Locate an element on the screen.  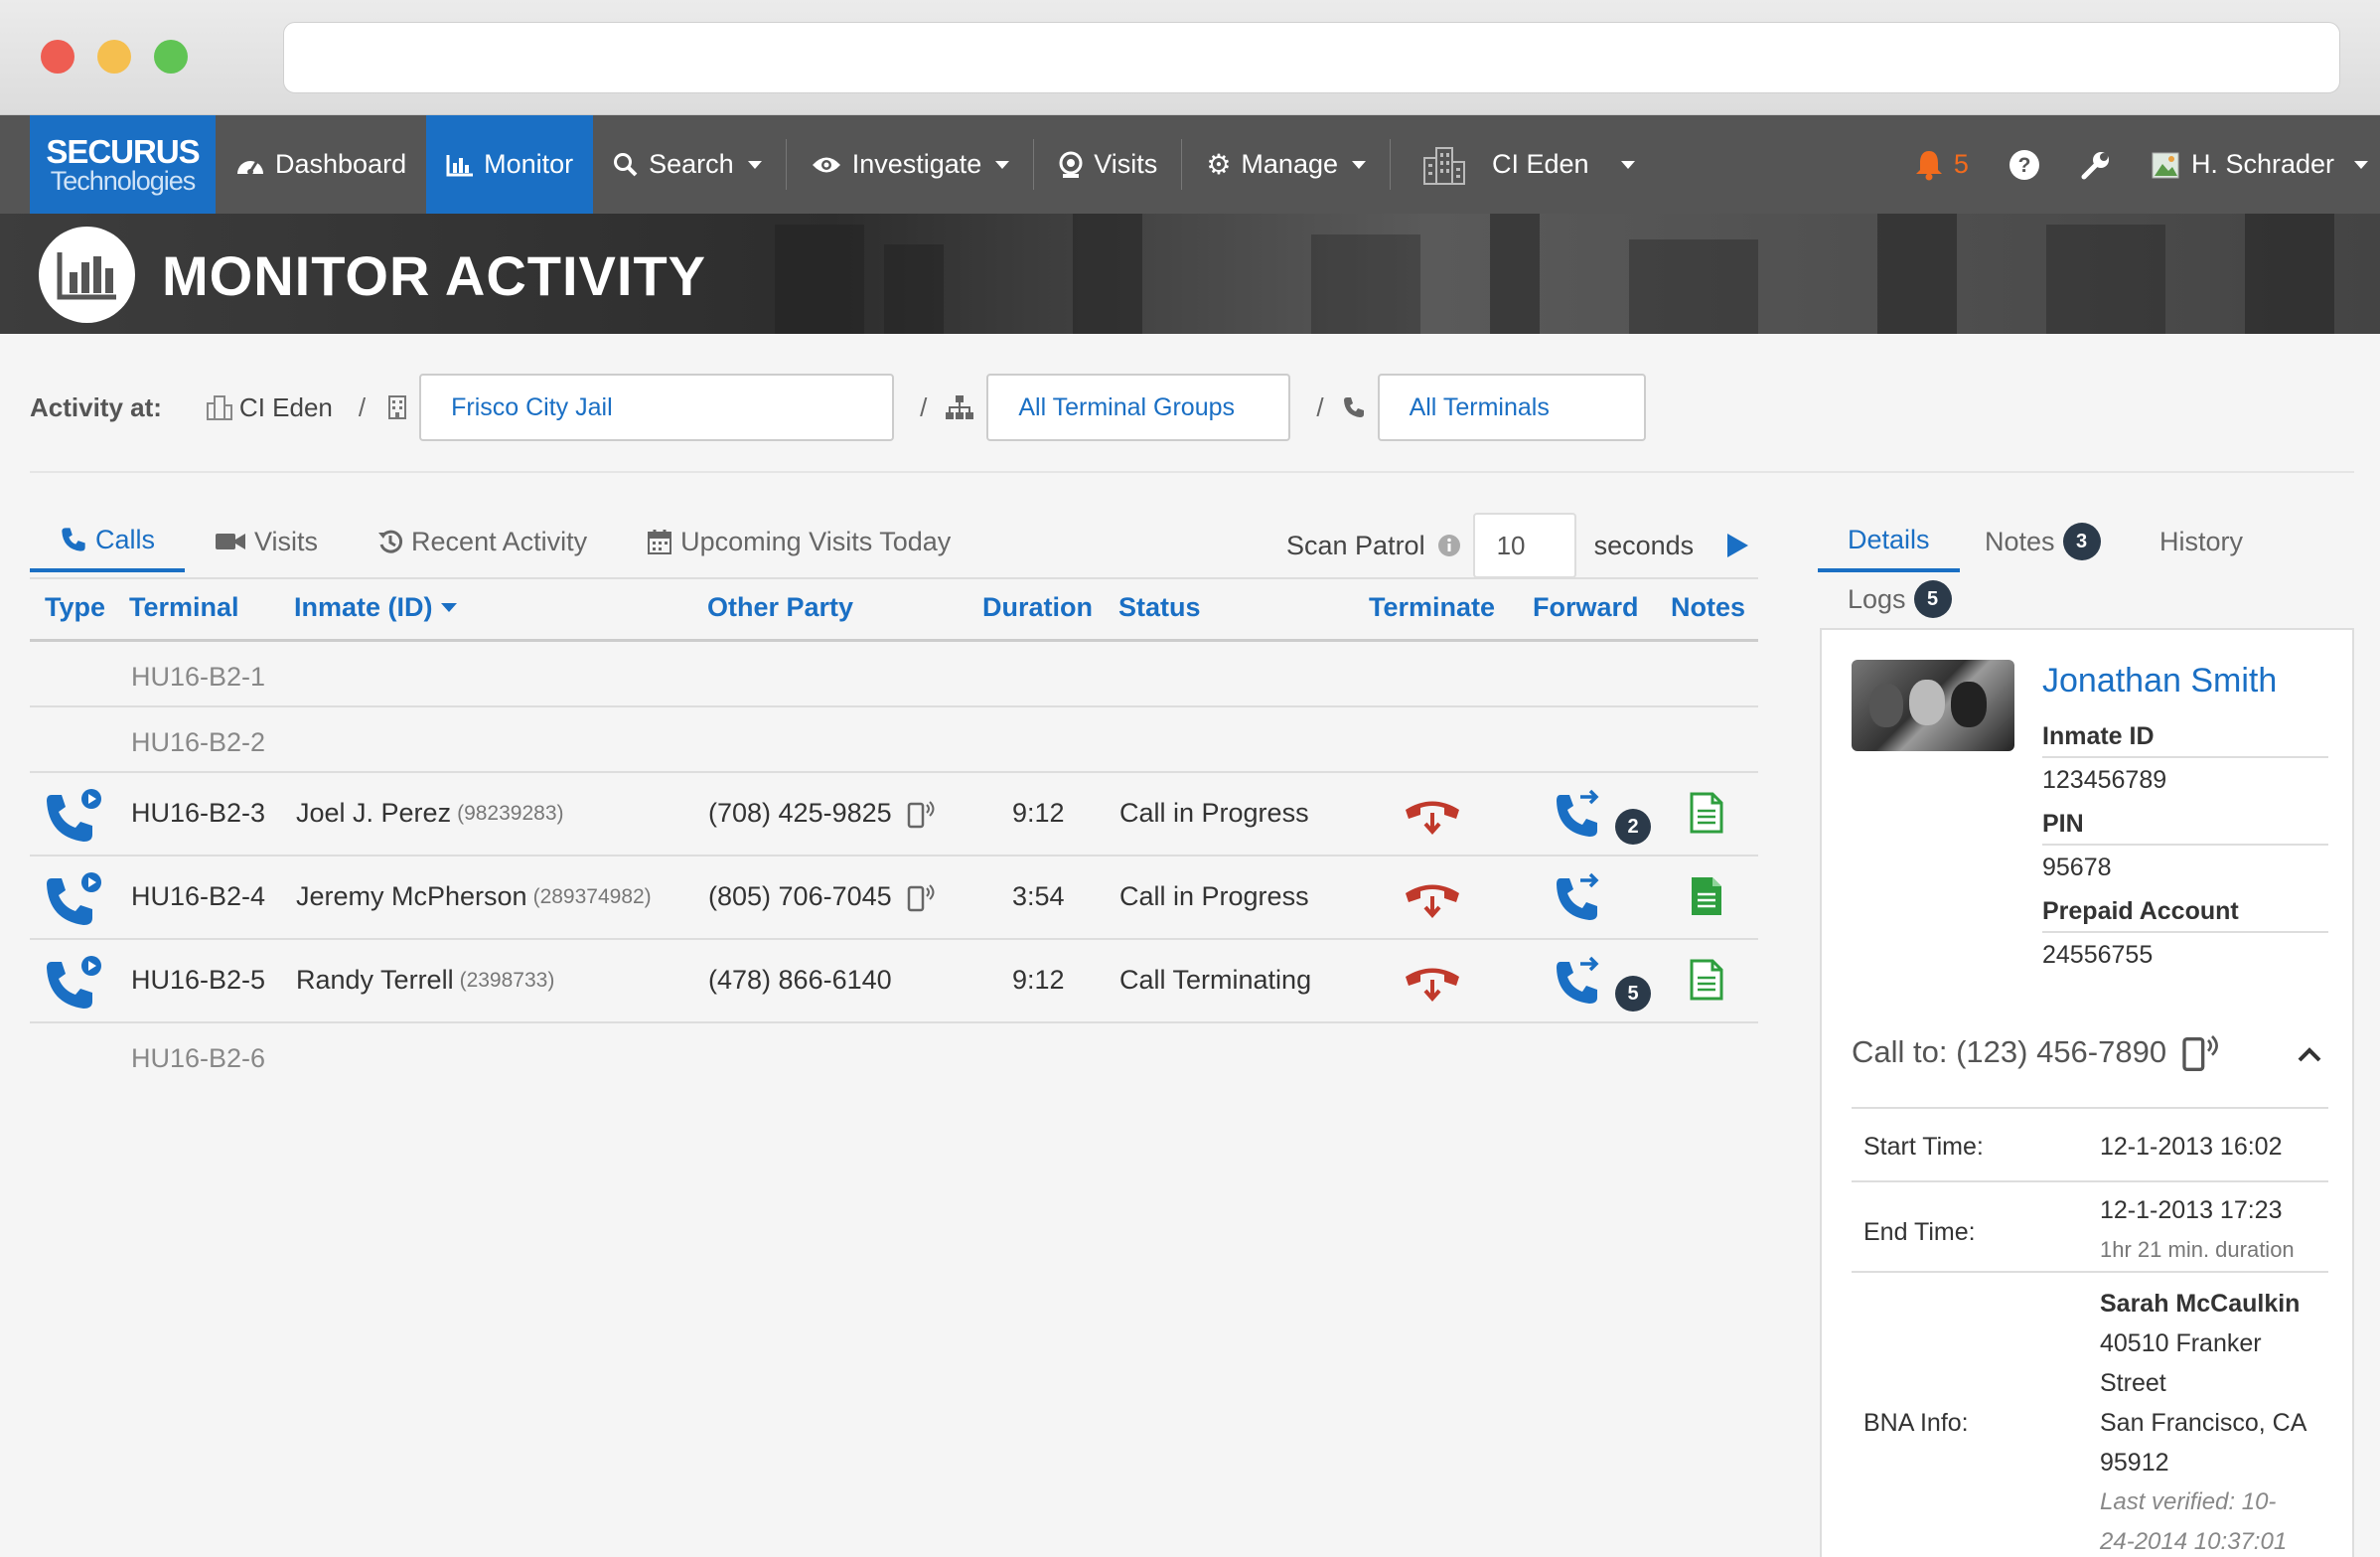
other-party-cell: (478) 866-6140 is located at coordinates (800, 980).